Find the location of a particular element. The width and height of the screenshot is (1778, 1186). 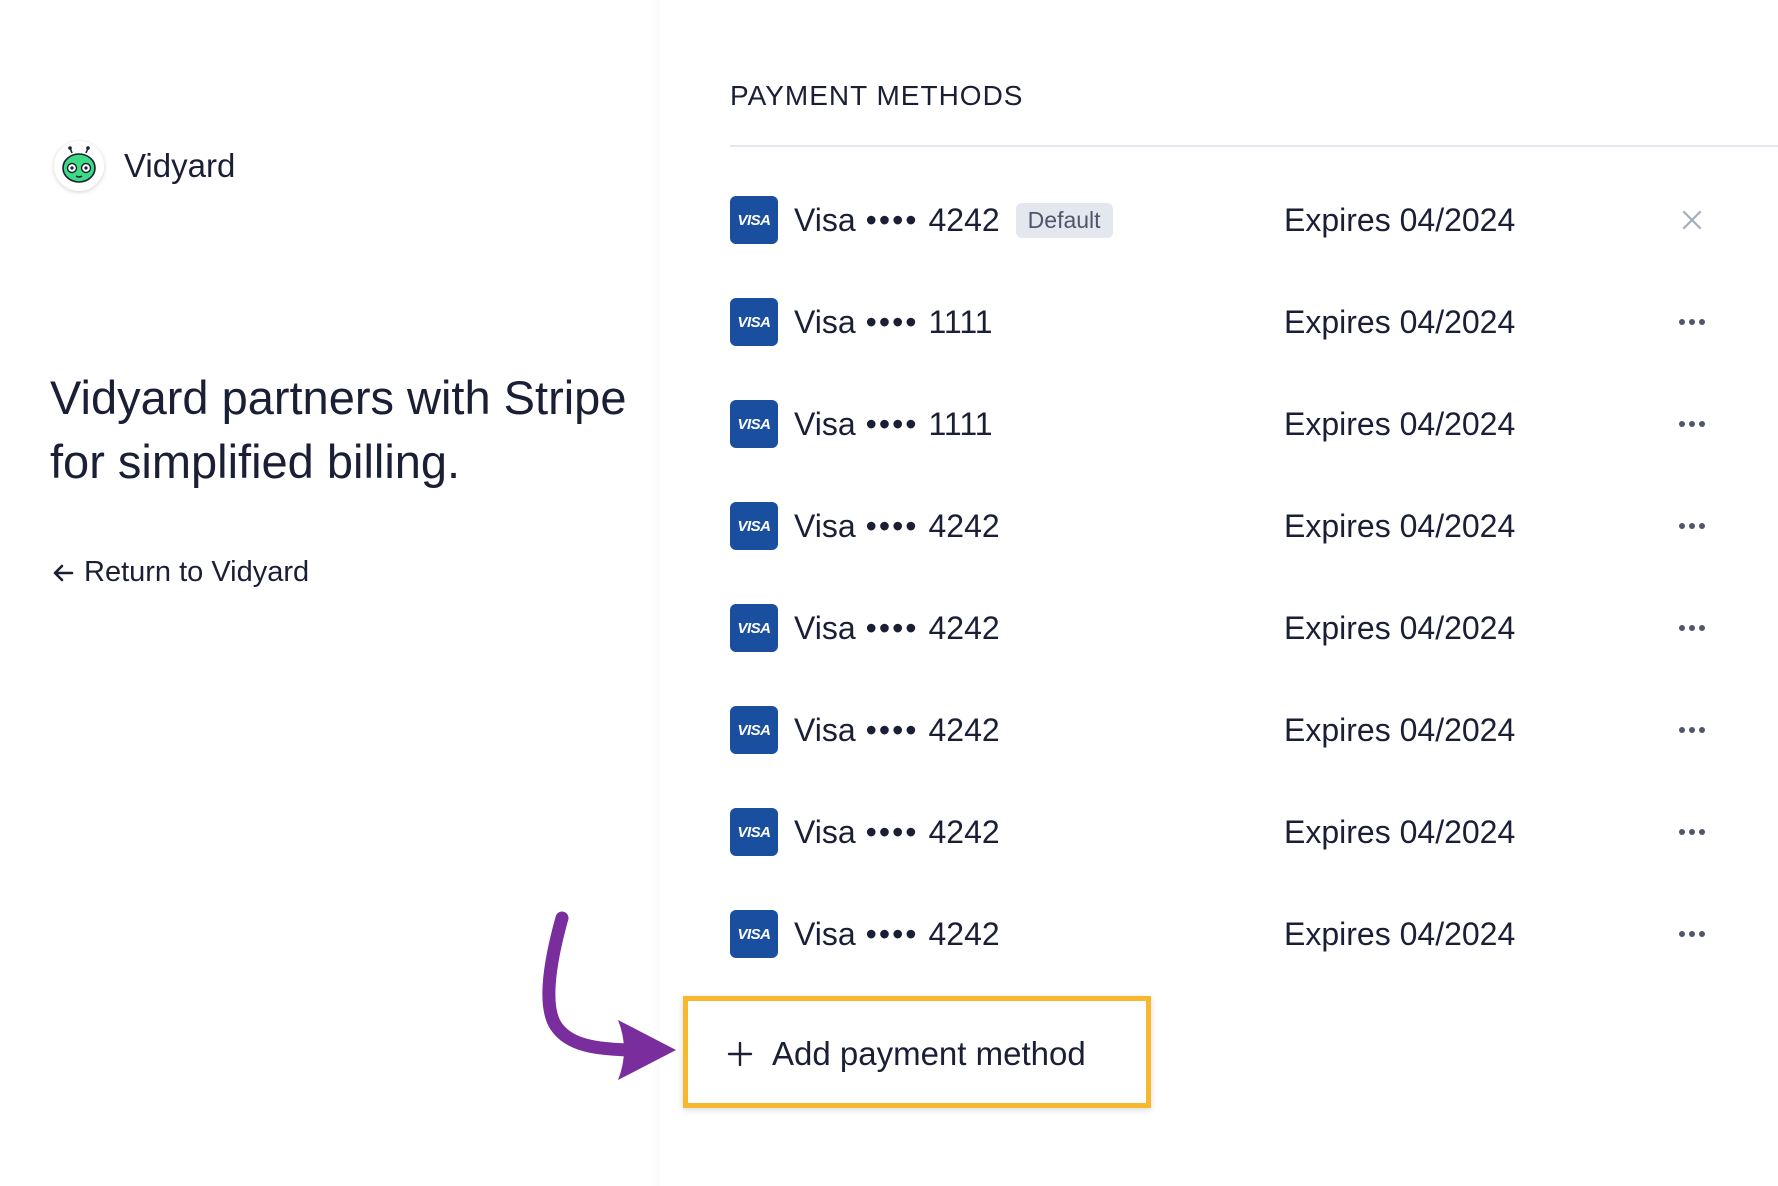

add-payment-label: Add payment method is located at coordinates (929, 1053).